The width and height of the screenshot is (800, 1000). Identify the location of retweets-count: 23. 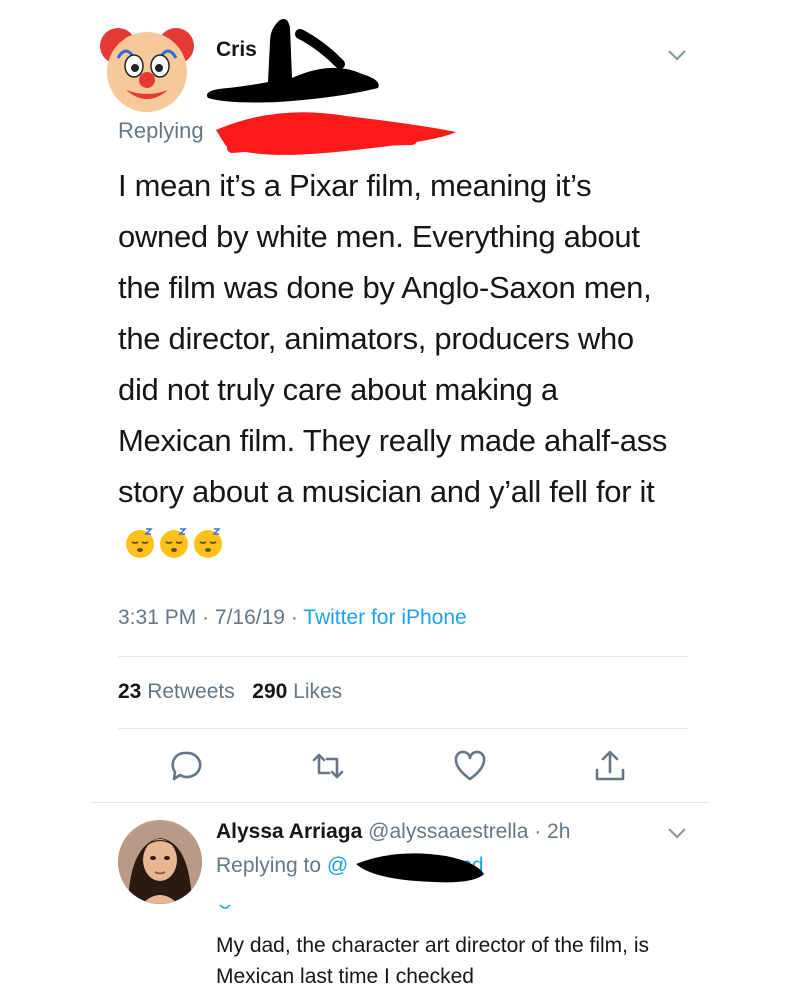
(130, 691).